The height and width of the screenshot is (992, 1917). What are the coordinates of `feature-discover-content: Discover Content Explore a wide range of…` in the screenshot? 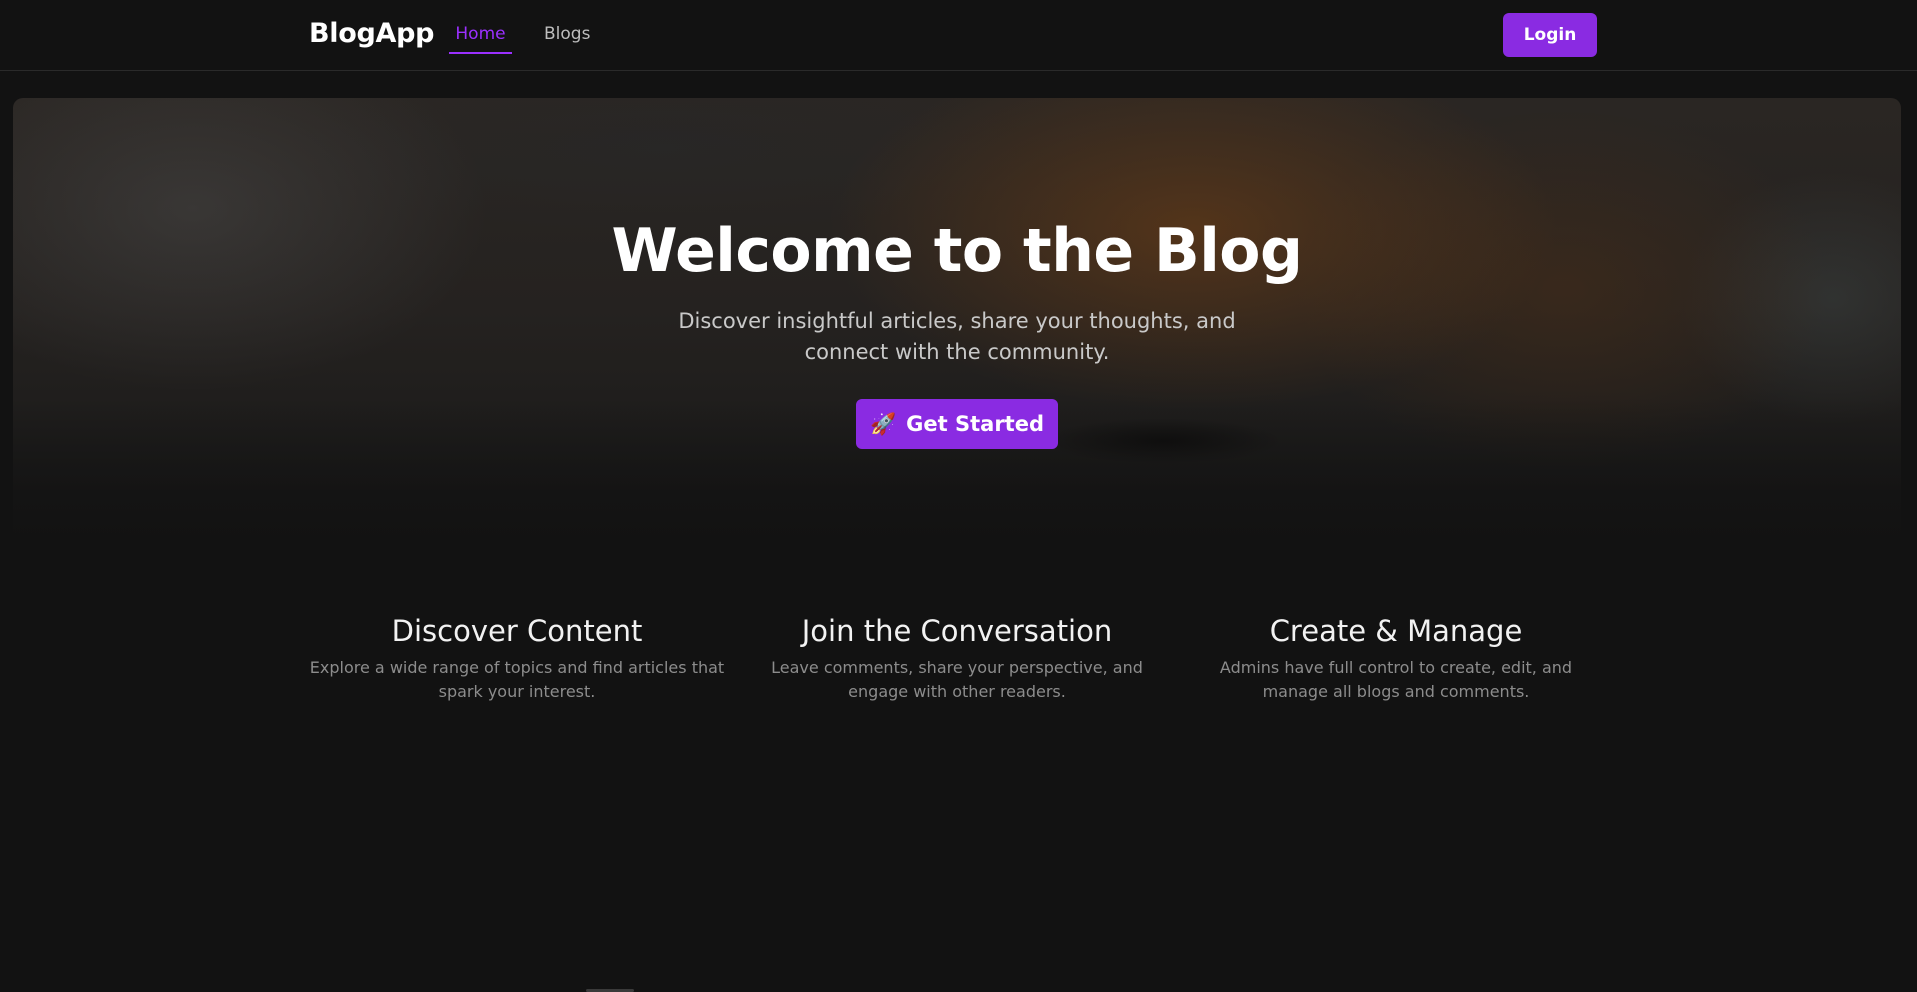 It's located at (517, 659).